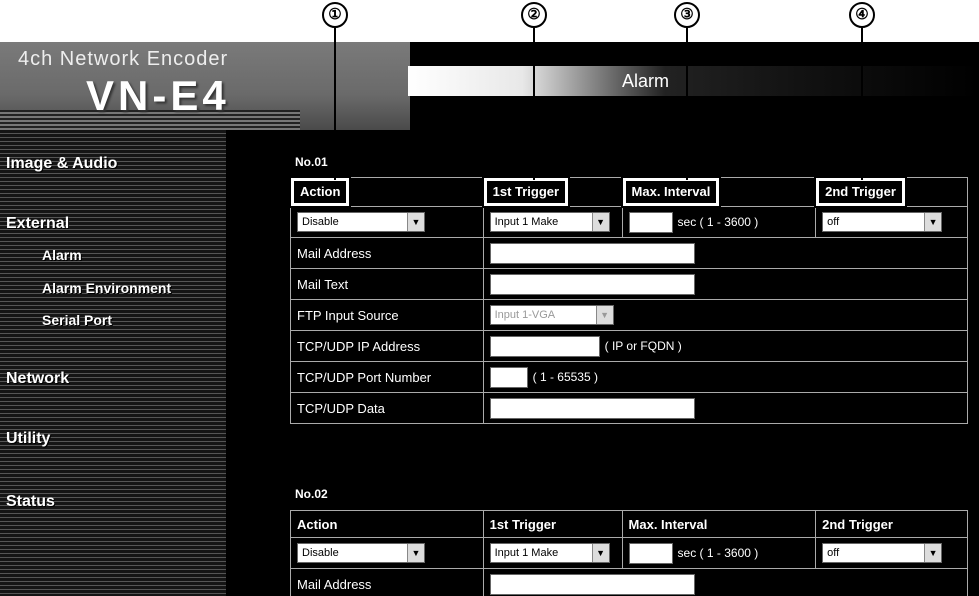 Image resolution: width=979 pixels, height=596 pixels. What do you see at coordinates (77, 320) in the screenshot?
I see `nav-serial-port: Serial Port` at bounding box center [77, 320].